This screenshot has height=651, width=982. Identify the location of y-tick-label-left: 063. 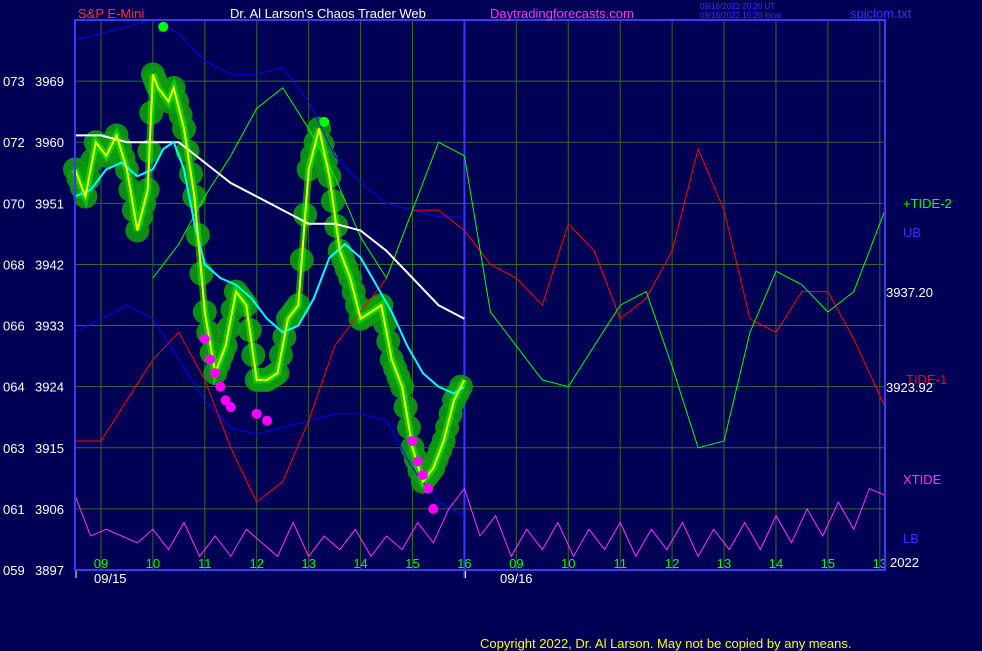
(14, 448).